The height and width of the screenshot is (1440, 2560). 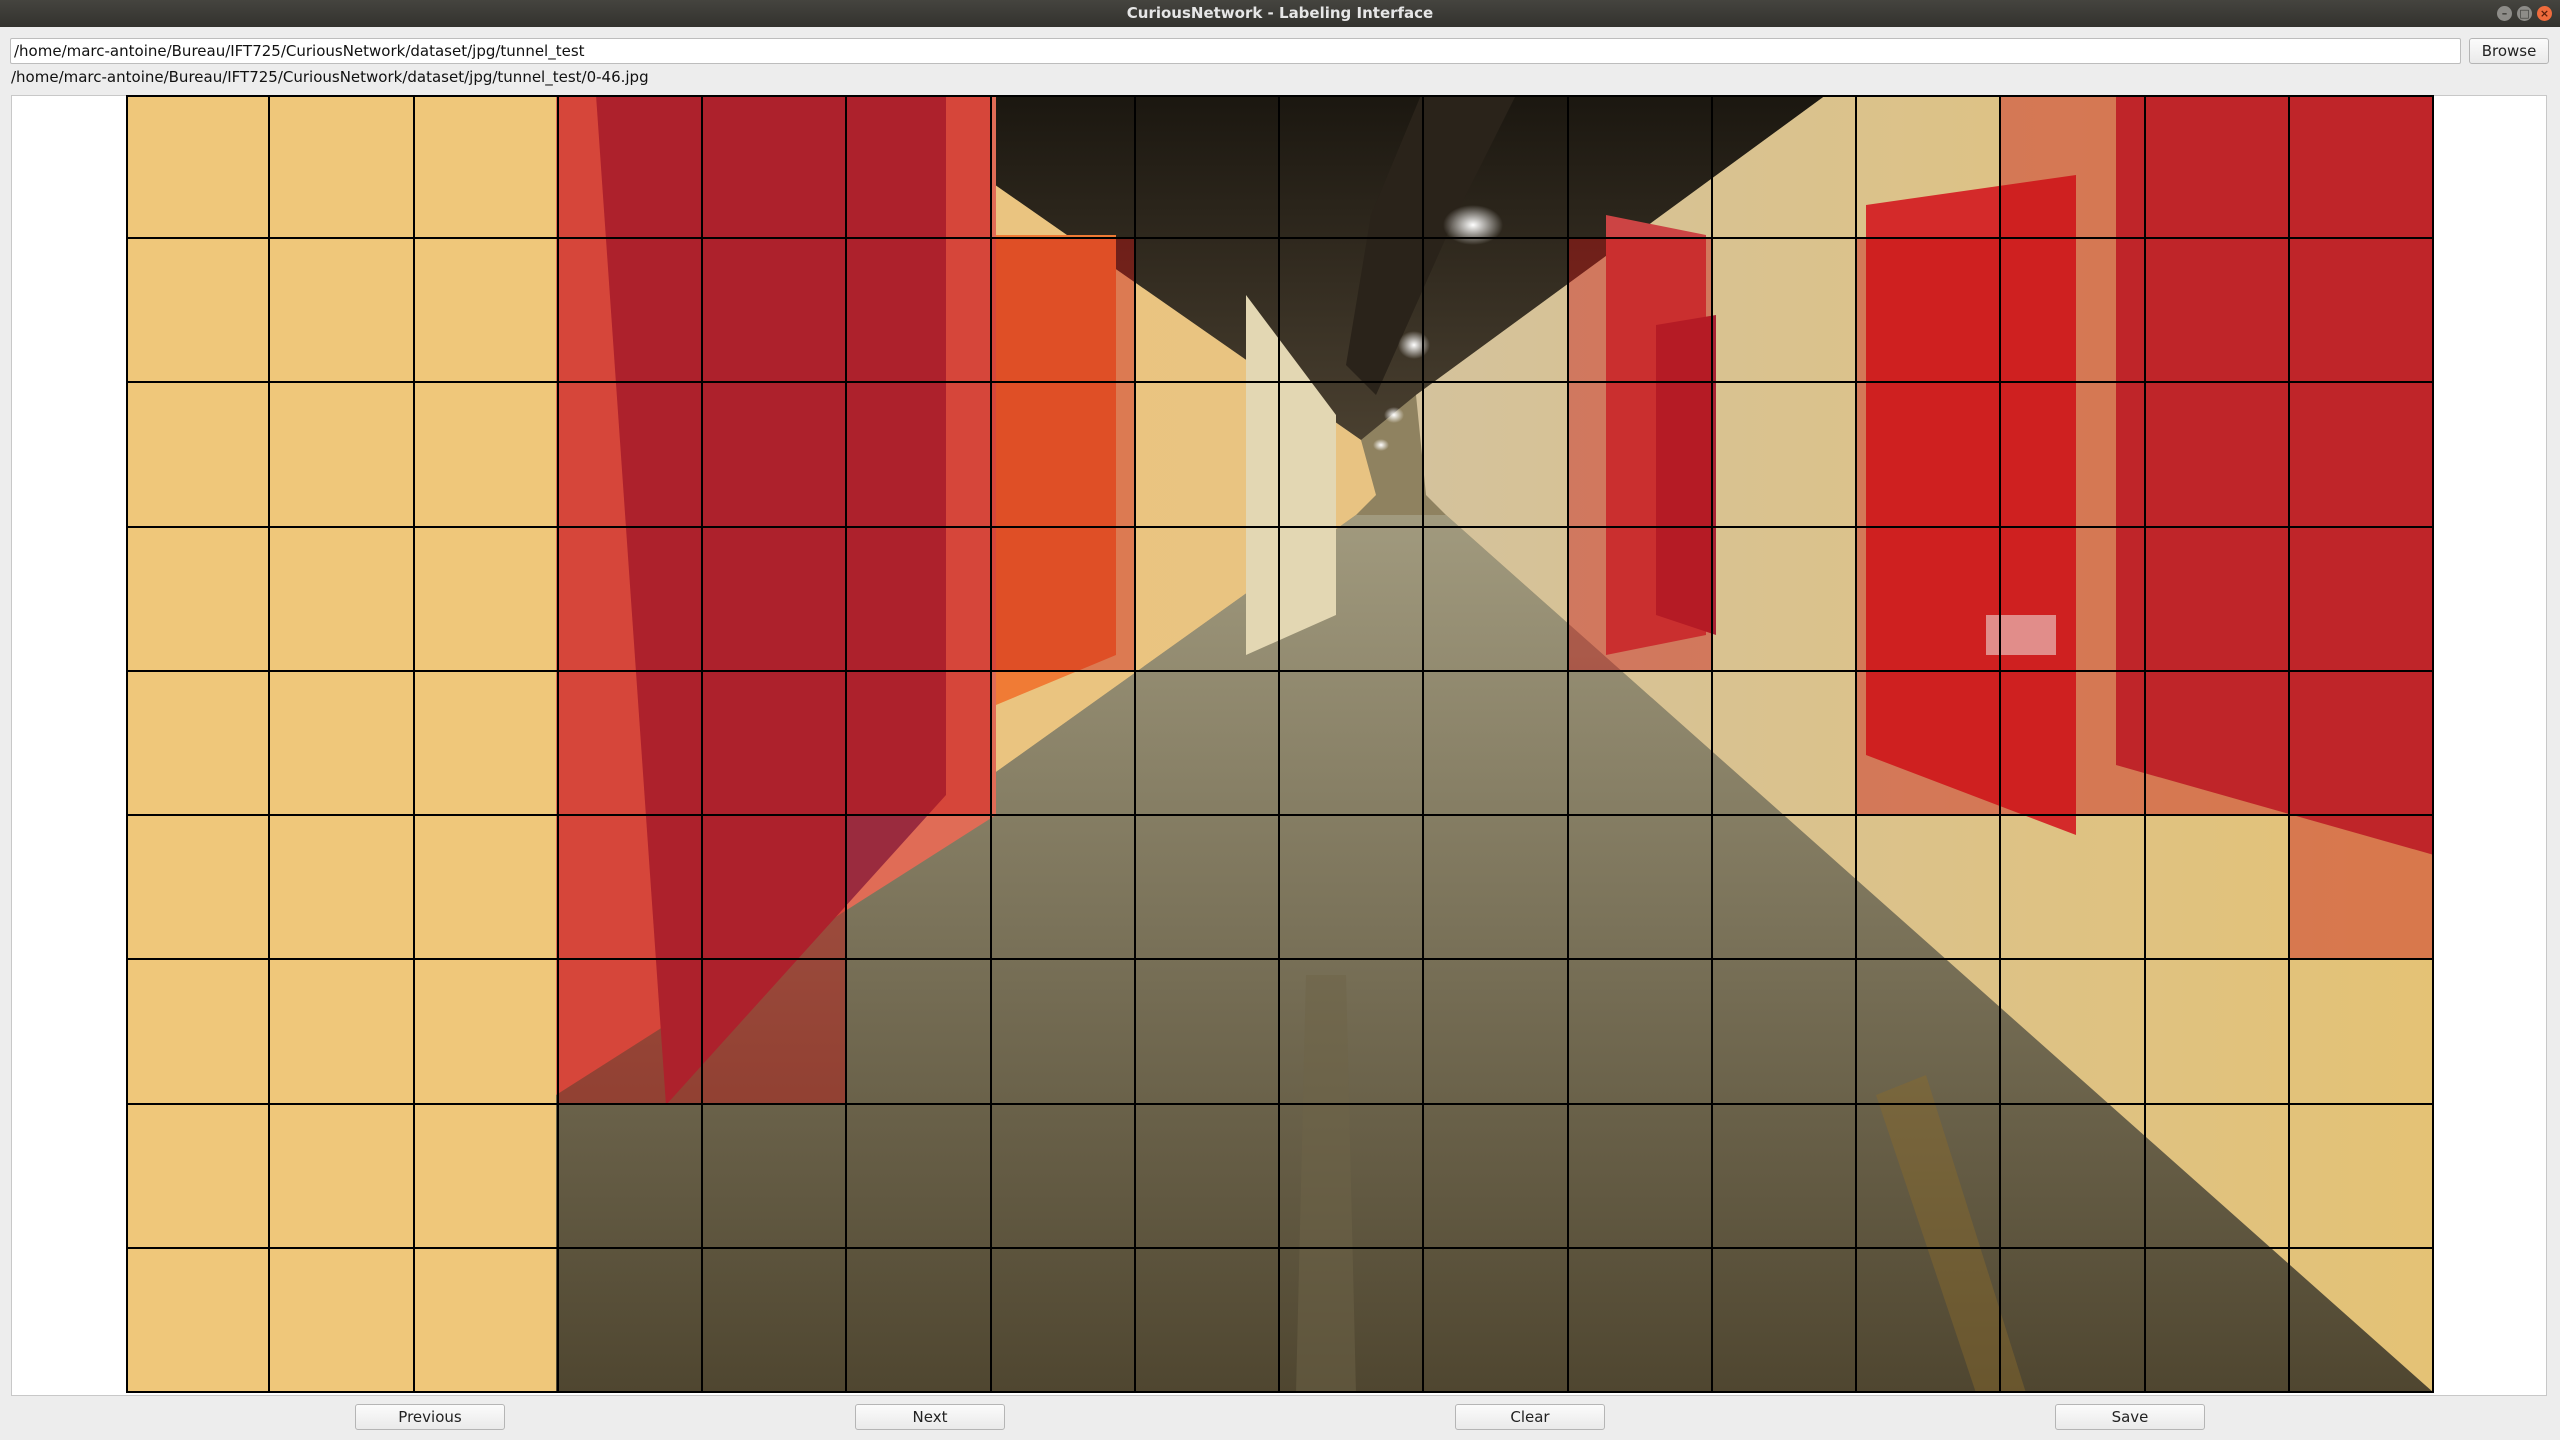 What do you see at coordinates (430, 1417) in the screenshot?
I see `previous-button: Previous` at bounding box center [430, 1417].